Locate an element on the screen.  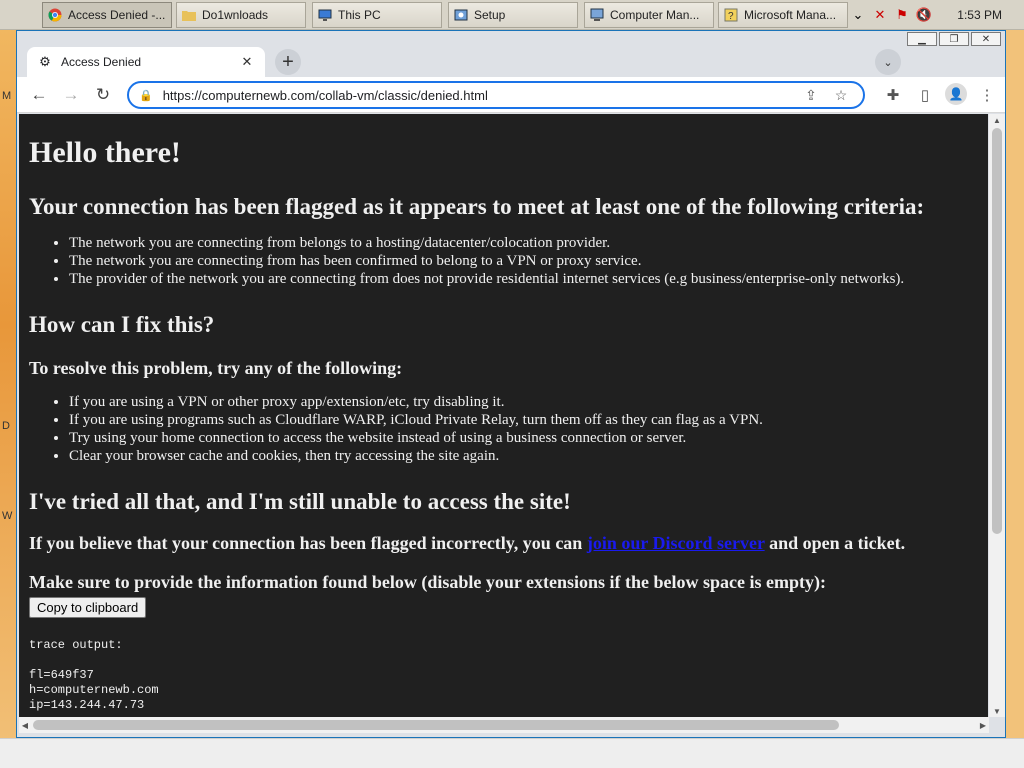
desktop-icon-label-fragment: W is located at coordinates (7, 516).